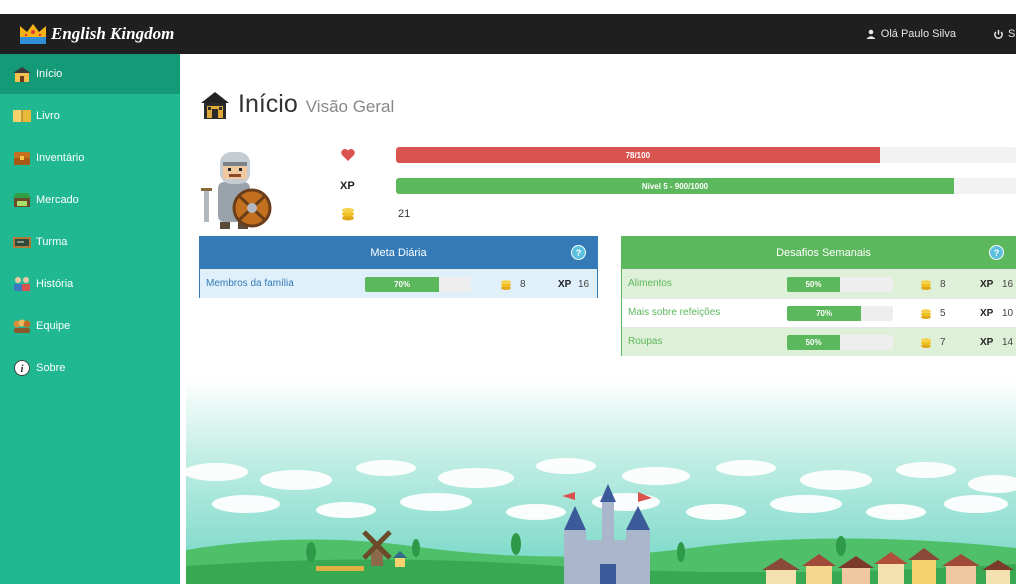 Image resolution: width=1016 pixels, height=584 pixels. I want to click on user-menu: Olá Paulo Silva, so click(911, 34).